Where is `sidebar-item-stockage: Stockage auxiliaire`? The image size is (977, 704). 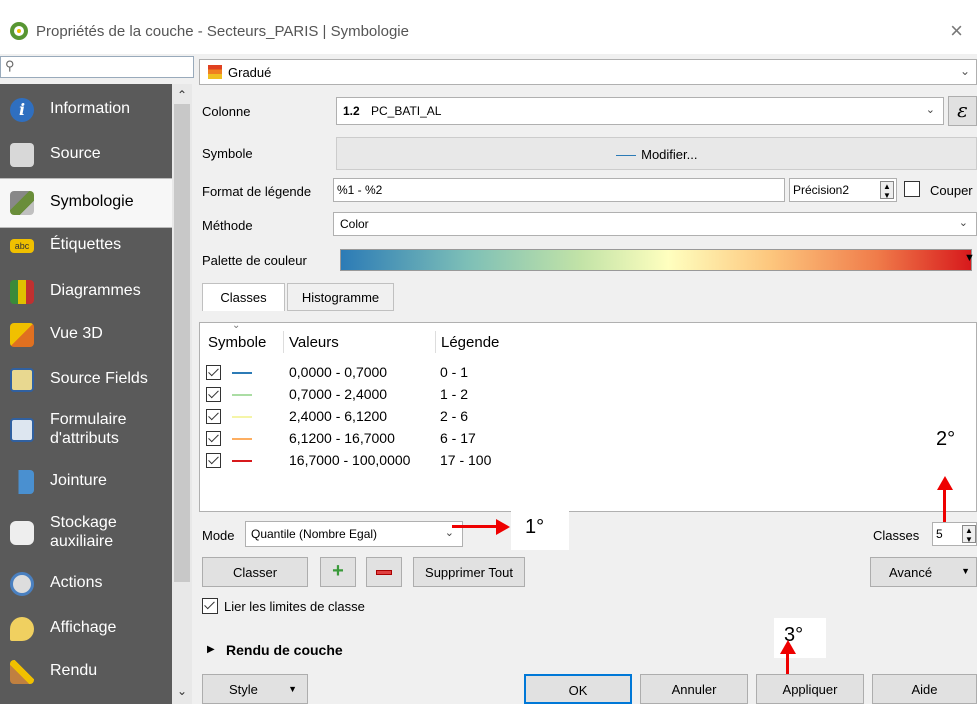 sidebar-item-stockage: Stockage auxiliaire is located at coordinates (86, 531).